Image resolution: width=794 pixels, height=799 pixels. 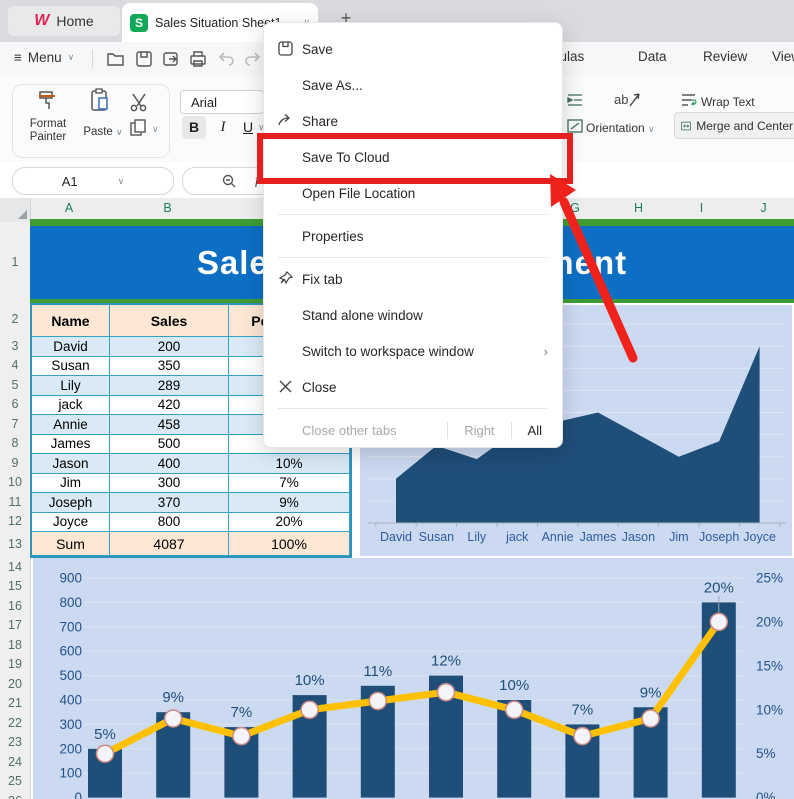 I want to click on table-cell: jack, so click(x=71, y=405).